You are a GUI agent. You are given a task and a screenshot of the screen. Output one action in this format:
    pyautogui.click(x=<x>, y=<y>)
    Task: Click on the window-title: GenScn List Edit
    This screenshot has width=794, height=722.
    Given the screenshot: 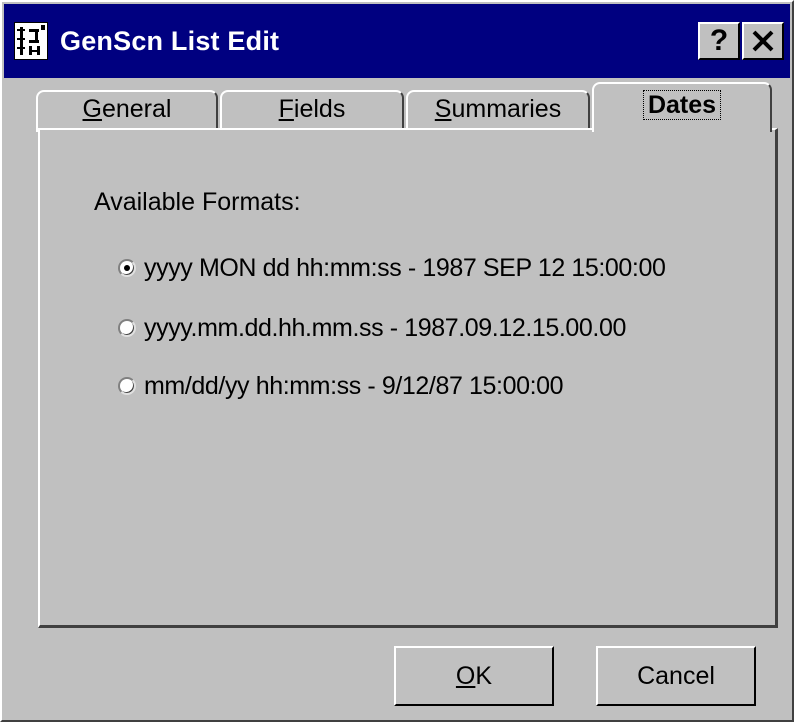 What is the action you would take?
    pyautogui.click(x=170, y=41)
    